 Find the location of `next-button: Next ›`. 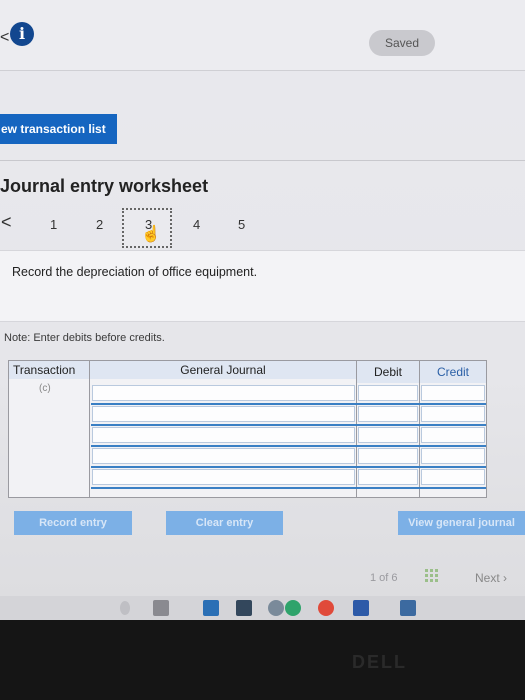

next-button: Next › is located at coordinates (491, 578).